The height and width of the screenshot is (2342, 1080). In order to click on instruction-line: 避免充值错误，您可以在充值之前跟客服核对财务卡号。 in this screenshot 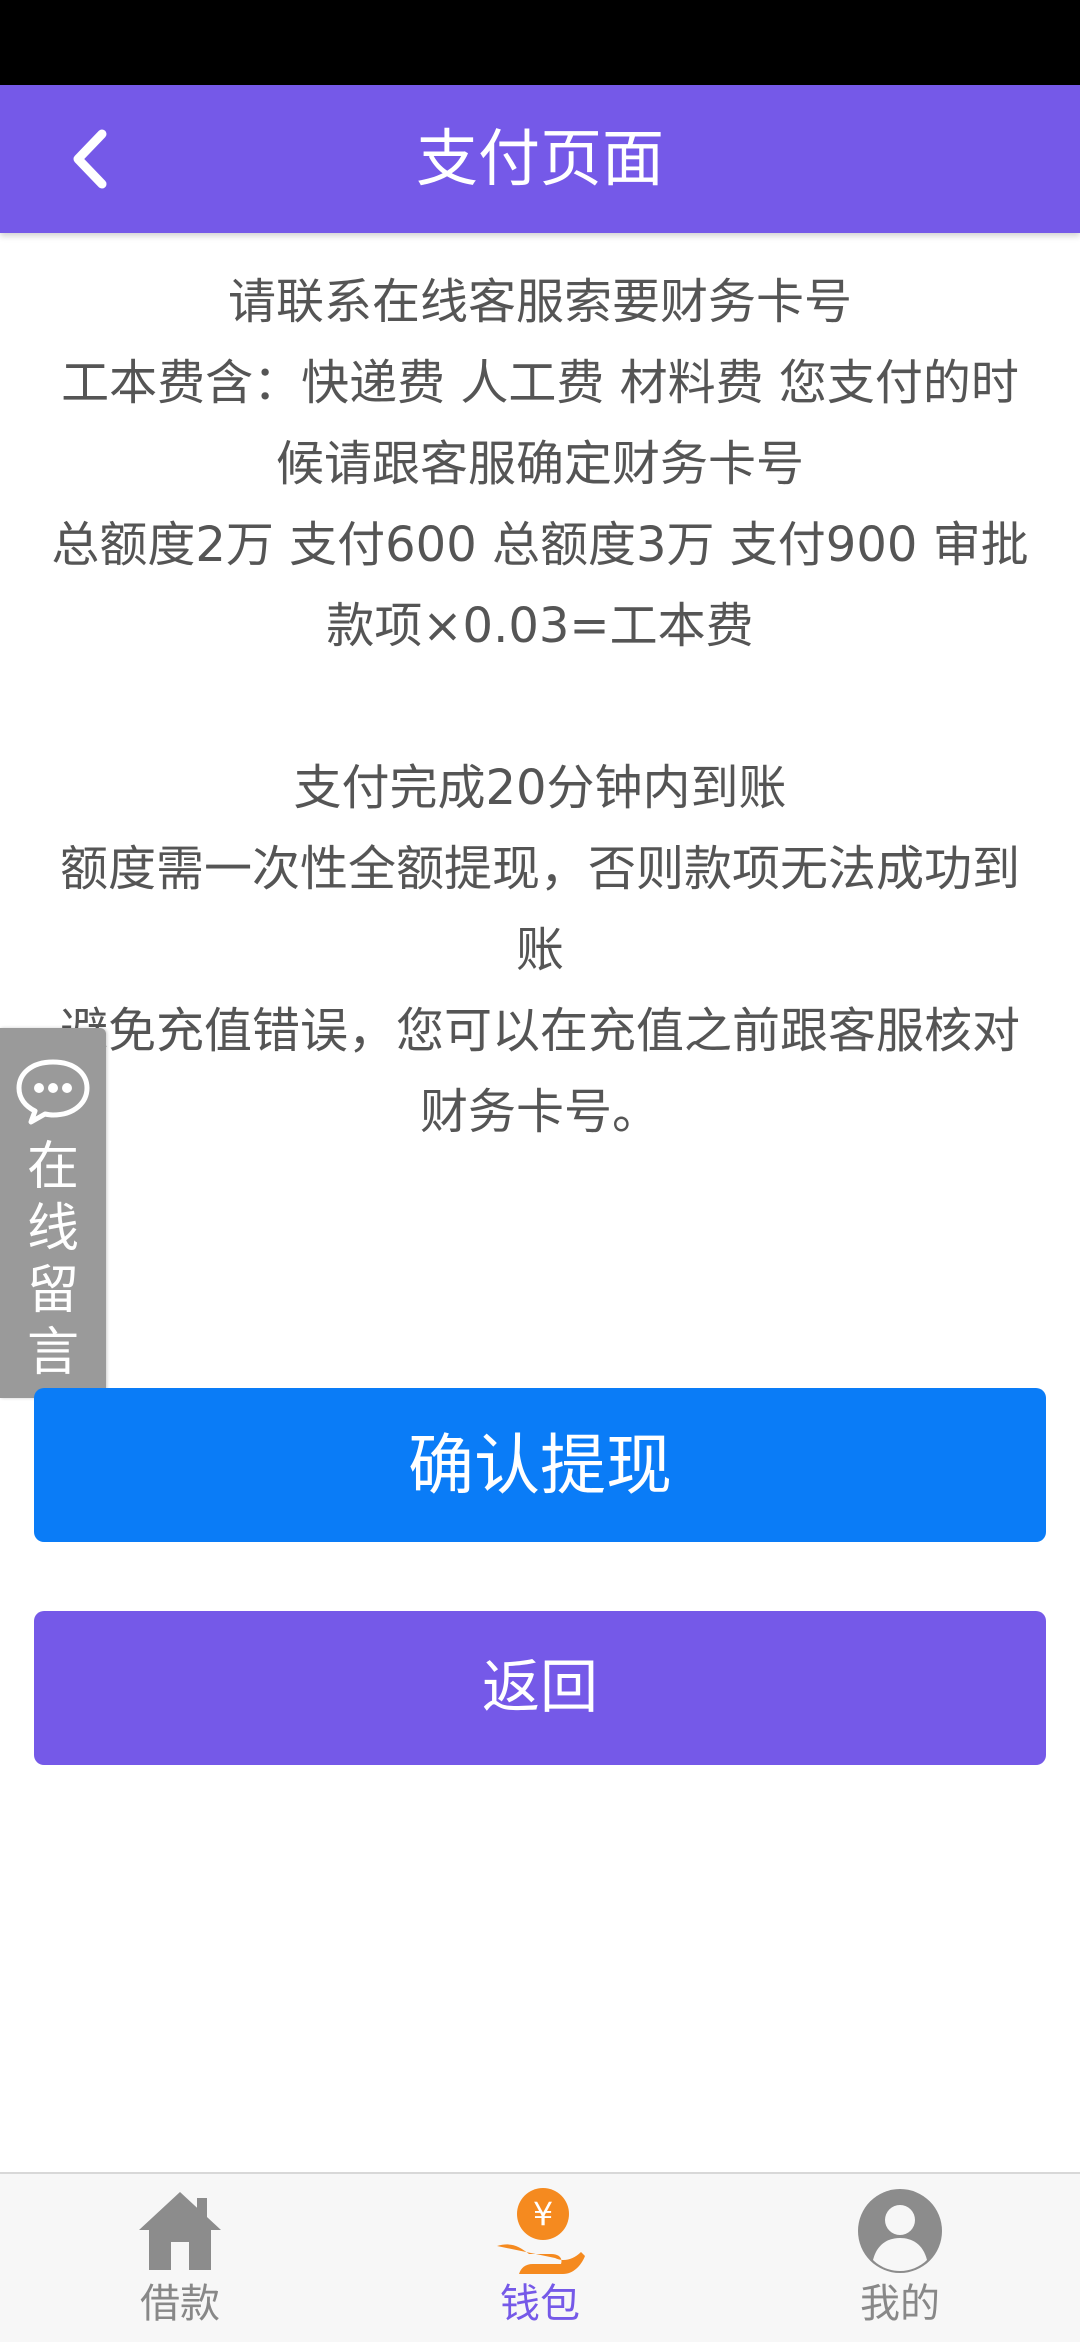, I will do `click(539, 1071)`.